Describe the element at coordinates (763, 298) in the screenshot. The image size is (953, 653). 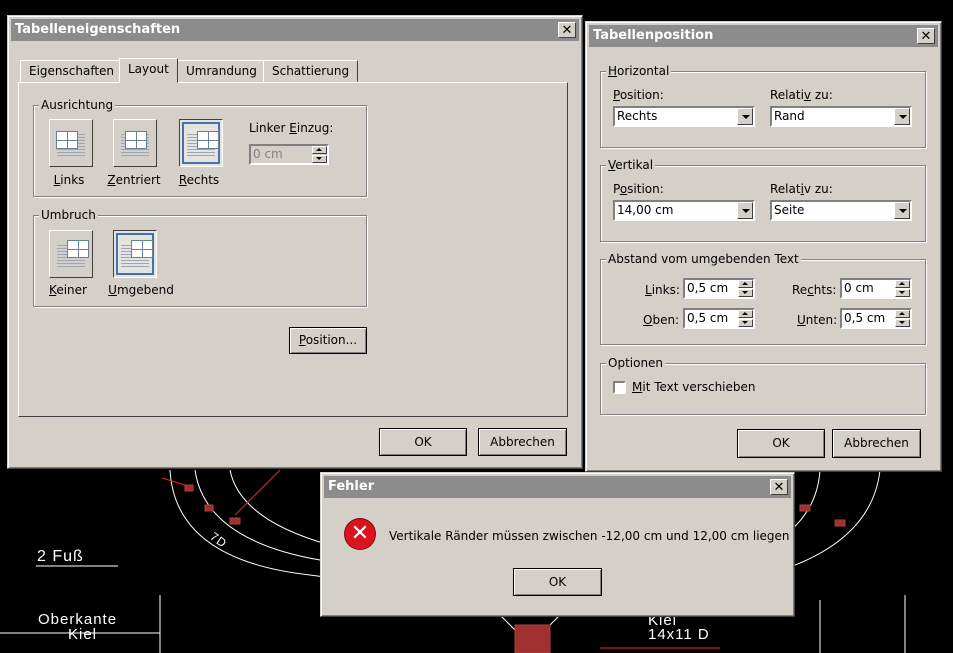
I see `distance-group: Abstand vom umgebenden Text` at that location.